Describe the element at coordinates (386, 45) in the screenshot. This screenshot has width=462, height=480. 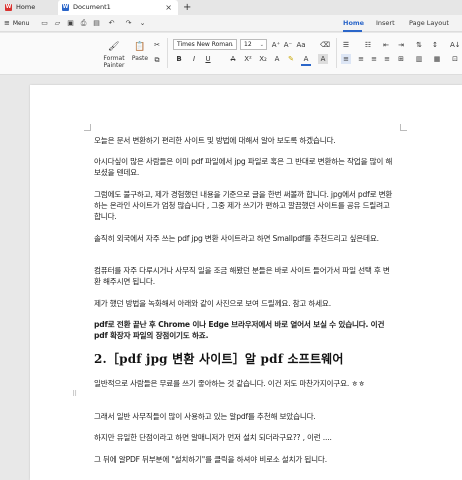
I see `decrease-indent-icon: ⇤` at that location.